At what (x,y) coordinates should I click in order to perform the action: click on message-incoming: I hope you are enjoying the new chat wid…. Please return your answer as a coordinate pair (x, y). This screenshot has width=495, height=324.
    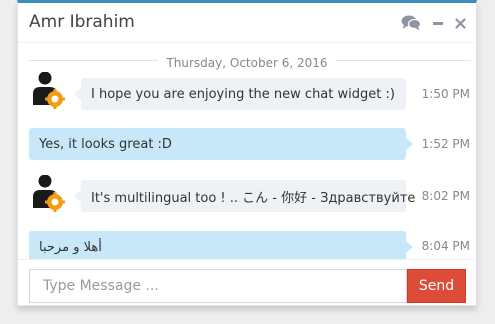
    Looking at the image, I should click on (247, 91).